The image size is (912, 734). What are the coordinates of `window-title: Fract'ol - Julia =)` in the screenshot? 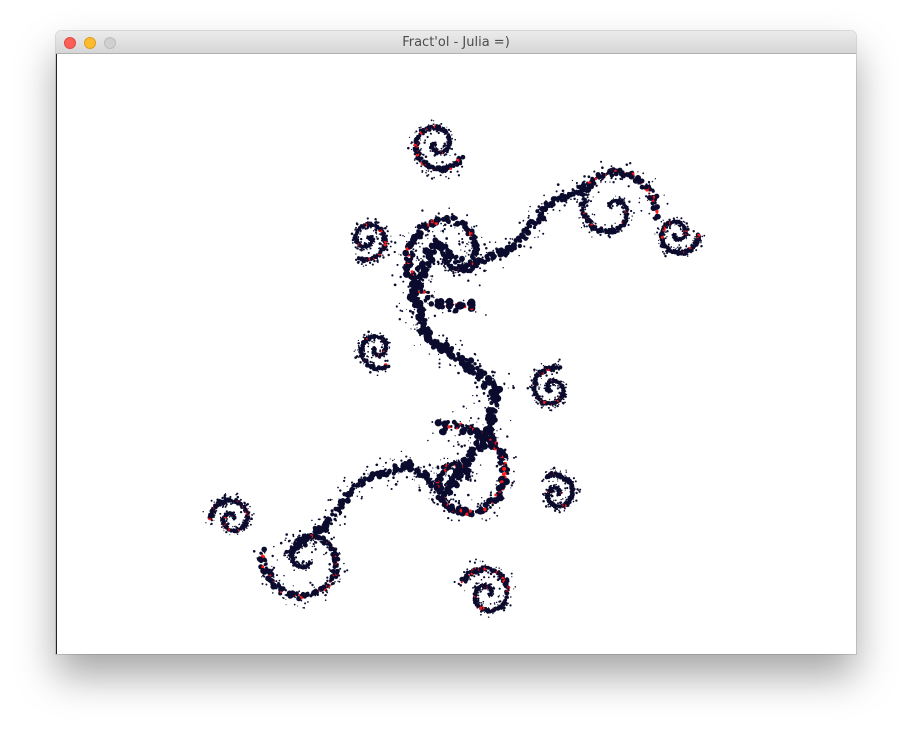 It's located at (456, 42).